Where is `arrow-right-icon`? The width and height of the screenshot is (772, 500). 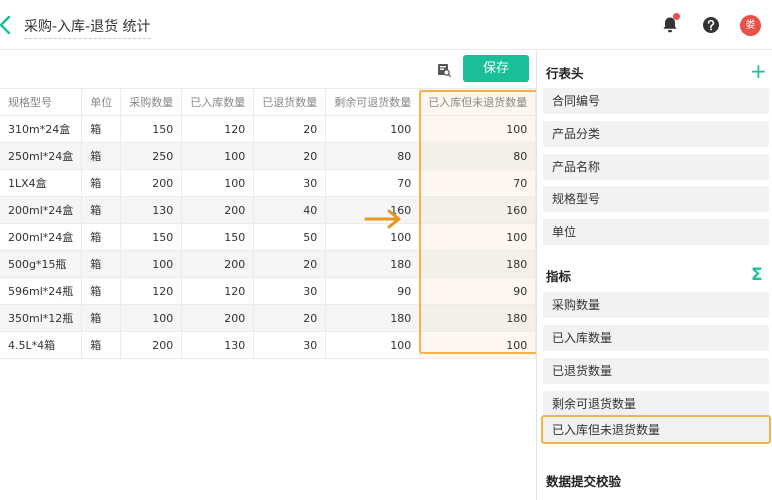
arrow-right-icon is located at coordinates (385, 219).